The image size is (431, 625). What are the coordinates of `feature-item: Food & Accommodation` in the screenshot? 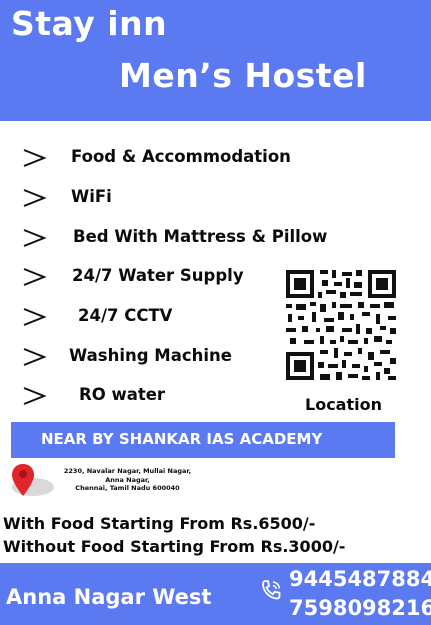 It's located at (165, 158).